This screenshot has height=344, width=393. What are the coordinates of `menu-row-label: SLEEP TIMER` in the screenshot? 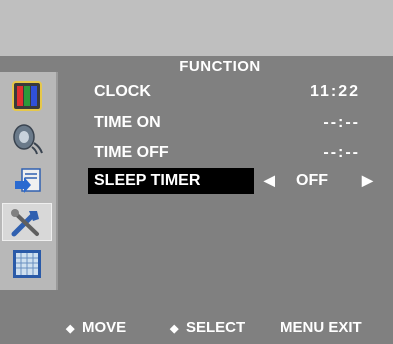 It's located at (147, 180).